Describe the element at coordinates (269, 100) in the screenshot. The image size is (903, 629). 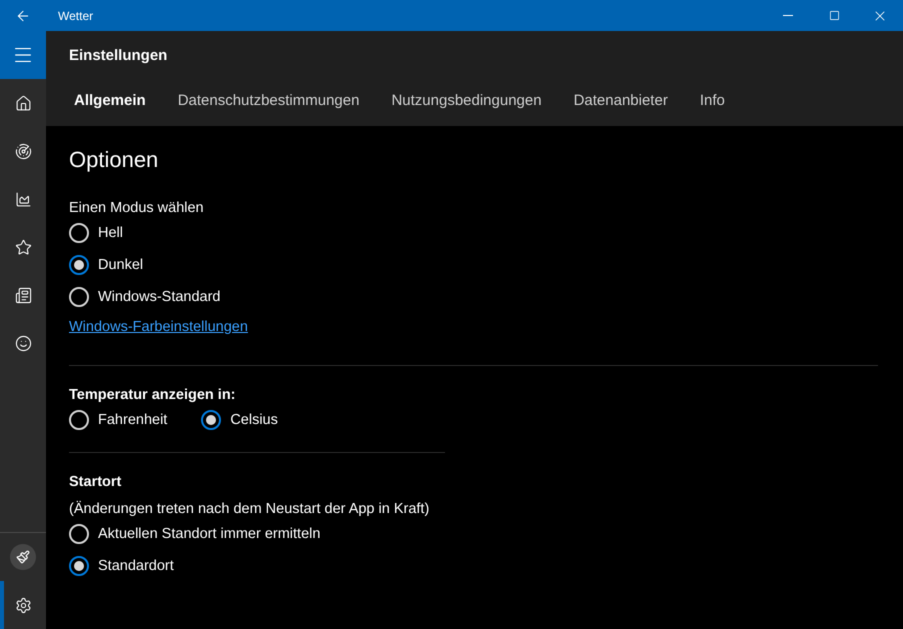
I see `tab: Datenschutzbestimmungen` at that location.